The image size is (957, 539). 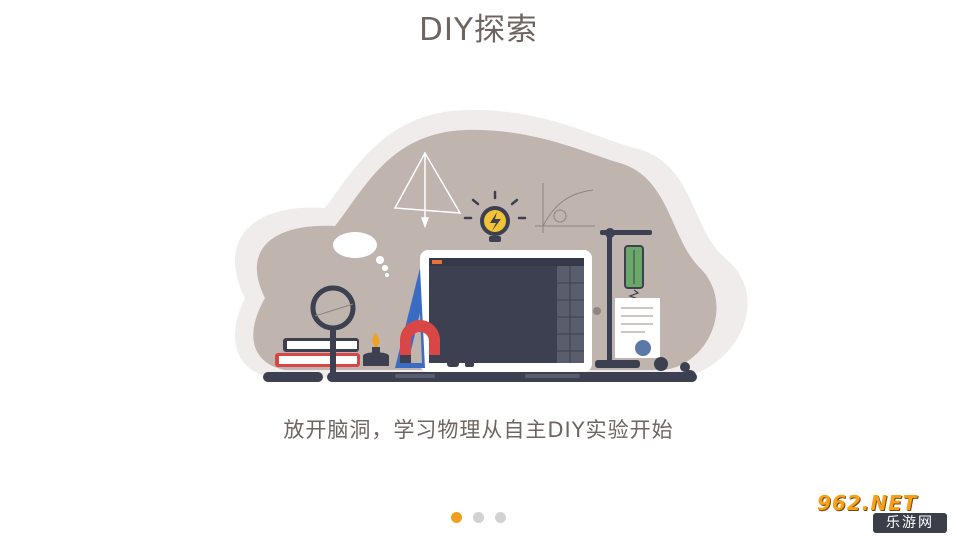 I want to click on page-title: DIY探索, so click(x=478, y=30).